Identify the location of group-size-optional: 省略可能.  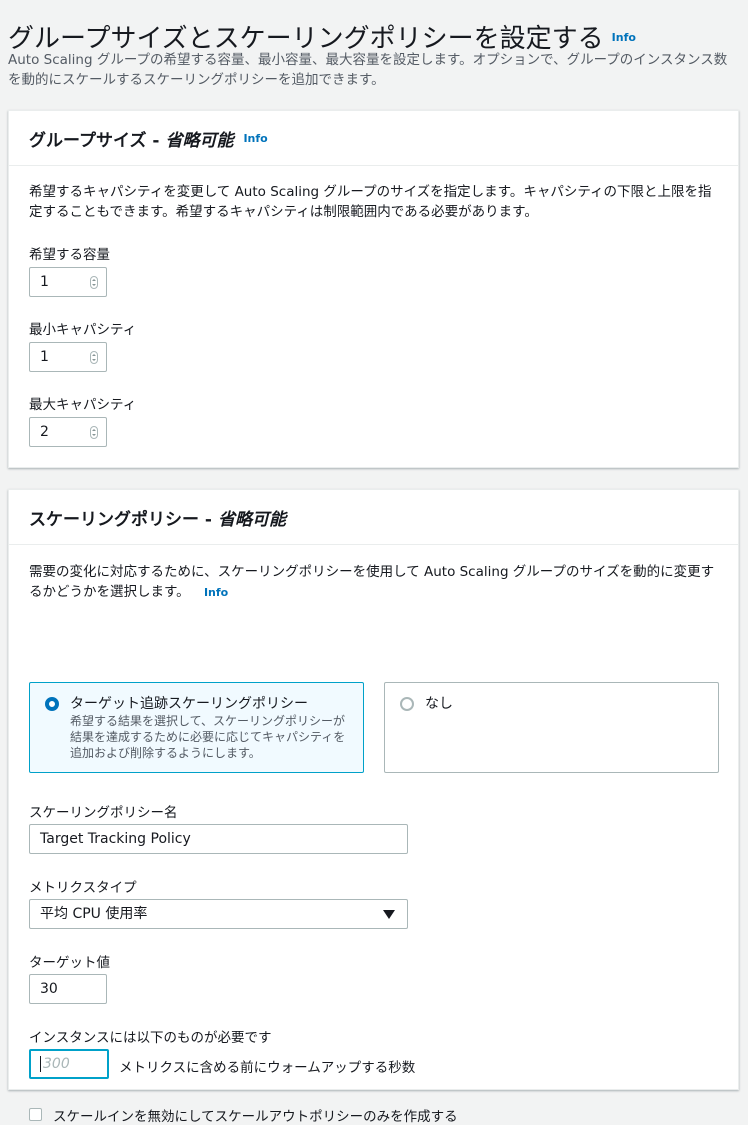
(199, 140).